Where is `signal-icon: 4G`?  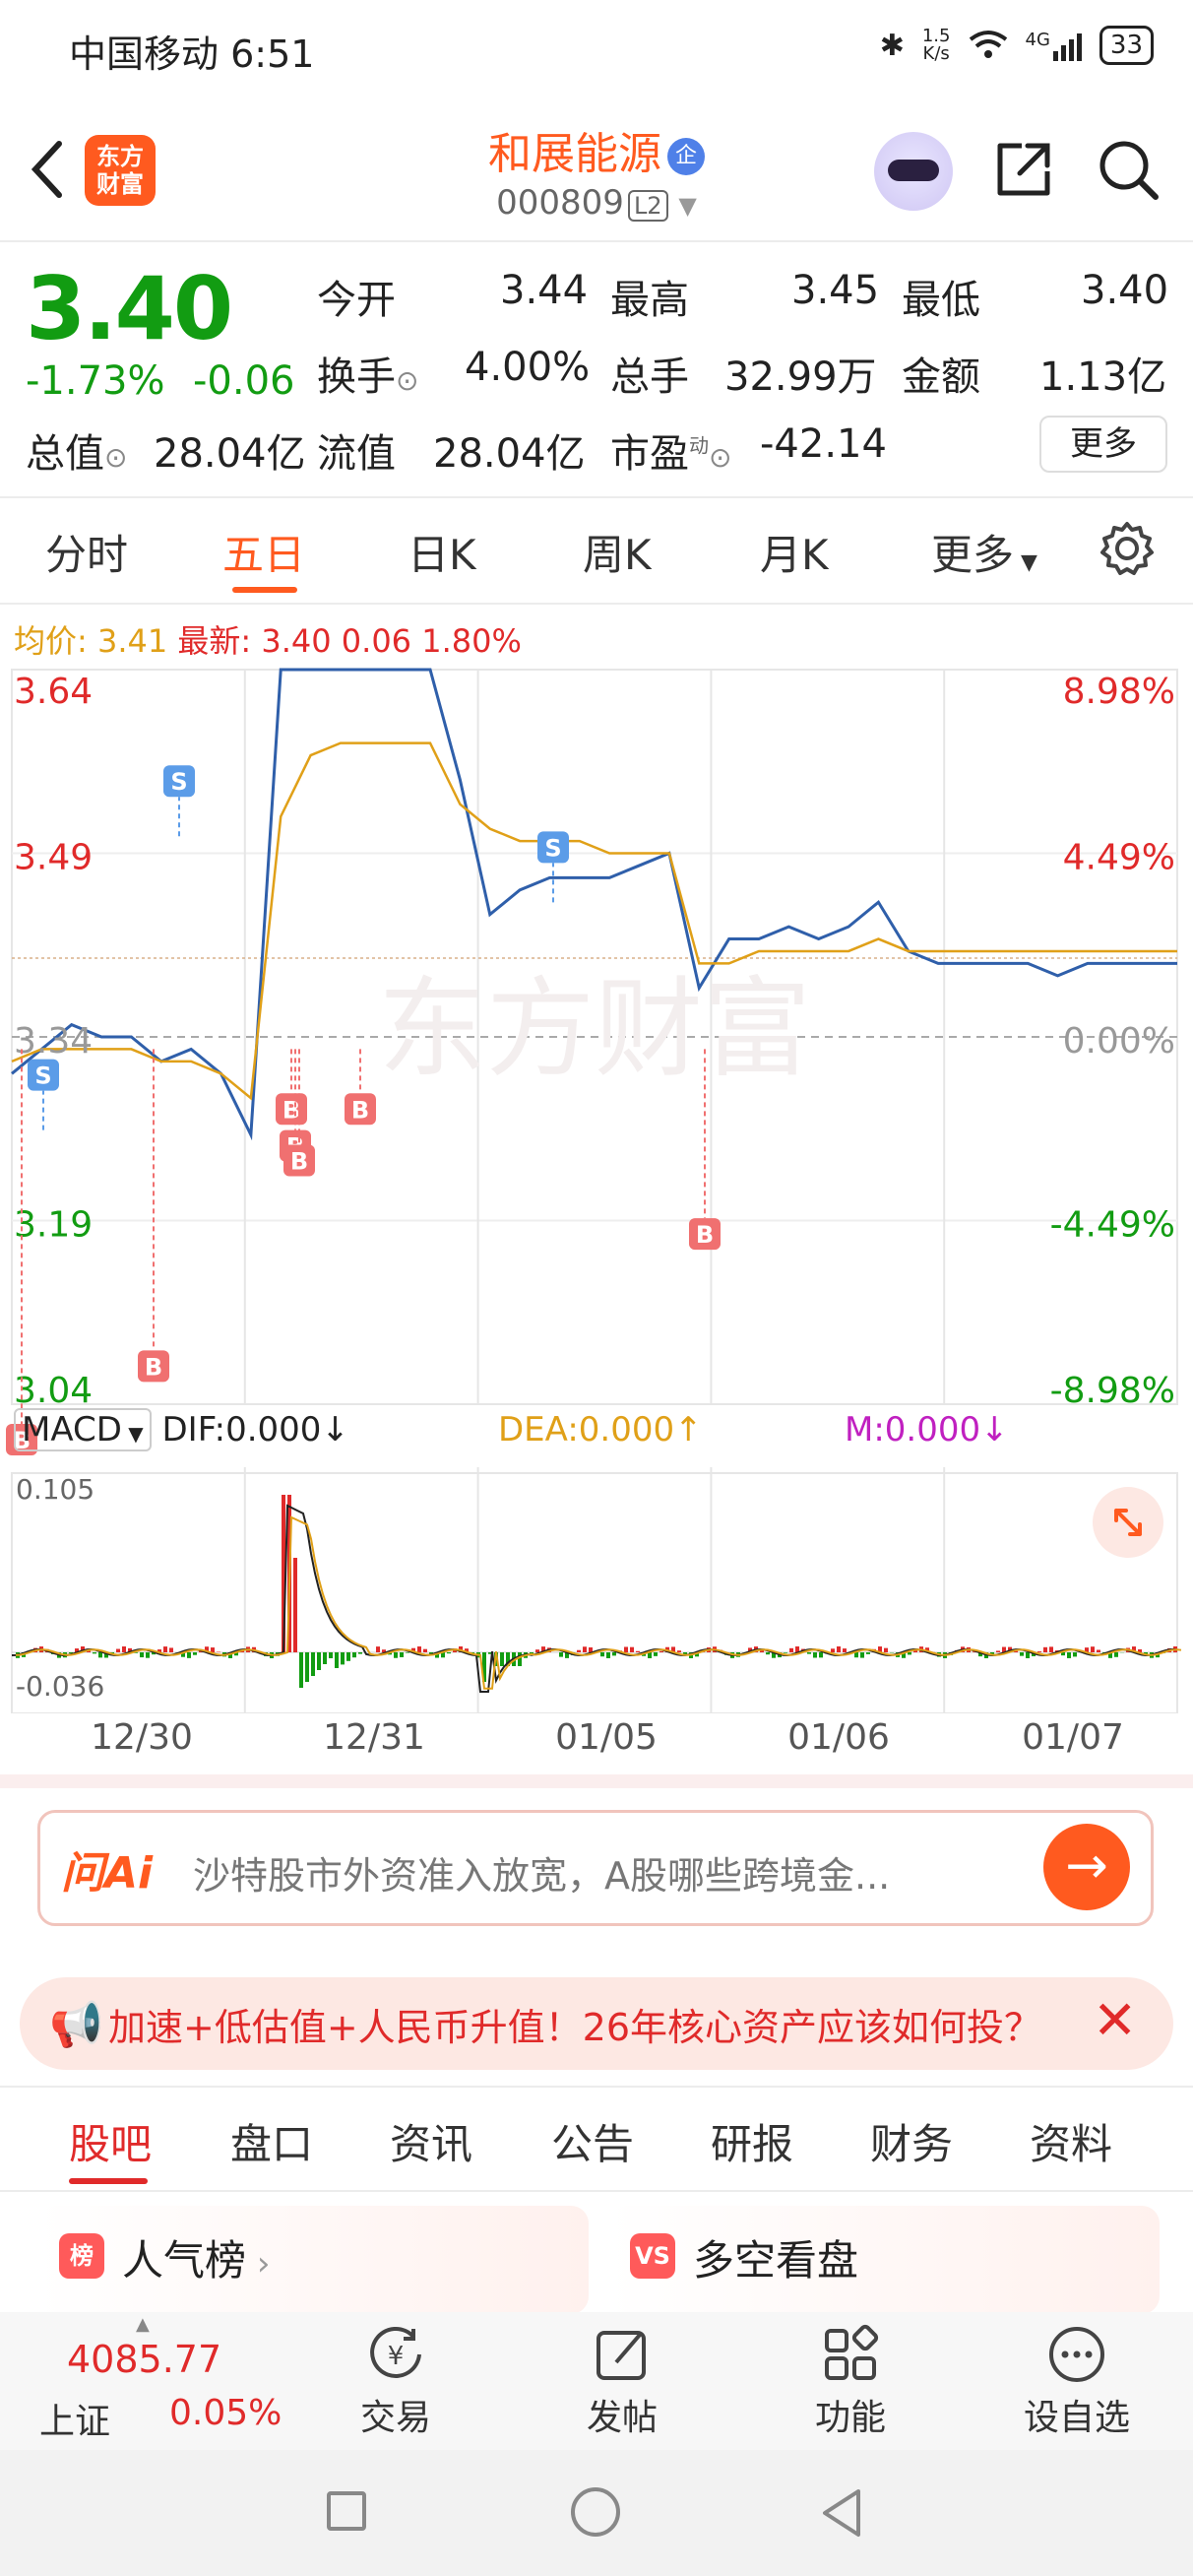
signal-icon: 4G is located at coordinates (1054, 45).